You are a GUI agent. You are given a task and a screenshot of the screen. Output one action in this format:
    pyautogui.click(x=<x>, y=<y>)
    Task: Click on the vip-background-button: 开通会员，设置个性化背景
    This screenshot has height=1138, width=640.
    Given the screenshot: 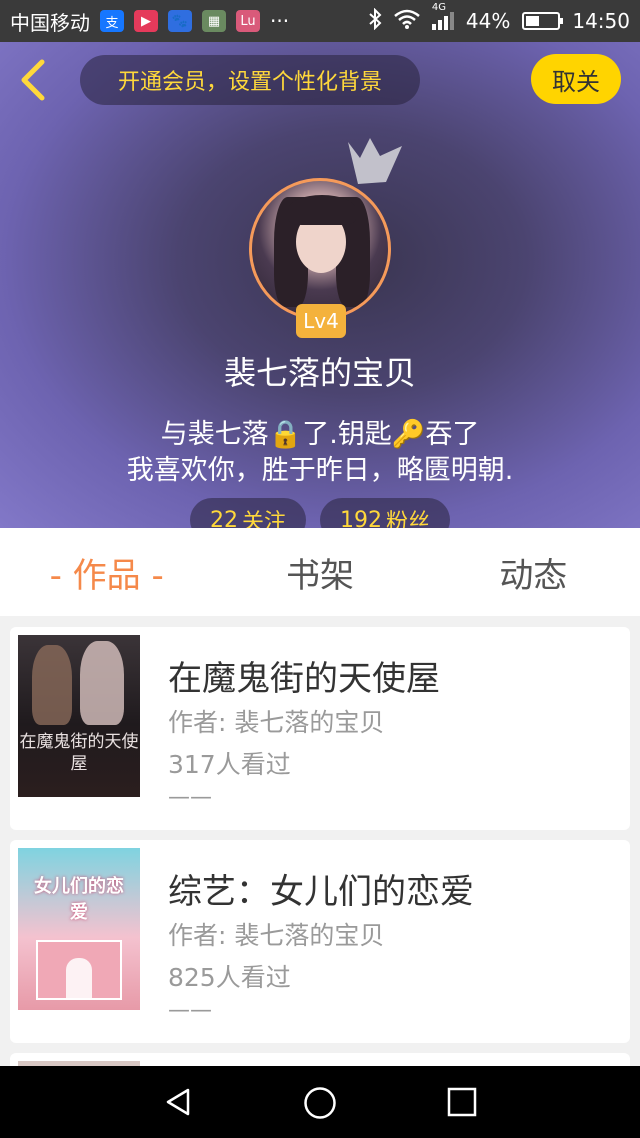 What is the action you would take?
    pyautogui.click(x=250, y=80)
    